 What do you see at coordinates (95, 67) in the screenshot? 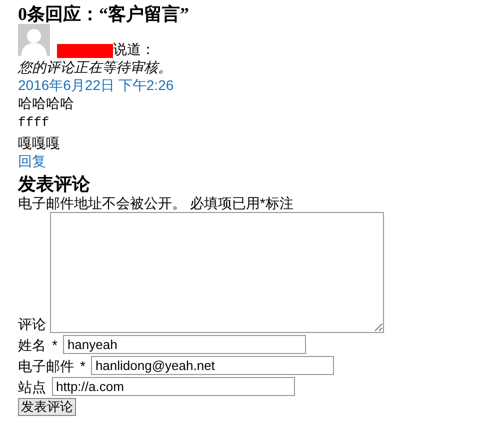
I see `moderation-note: 您的评论正在等待审核。` at bounding box center [95, 67].